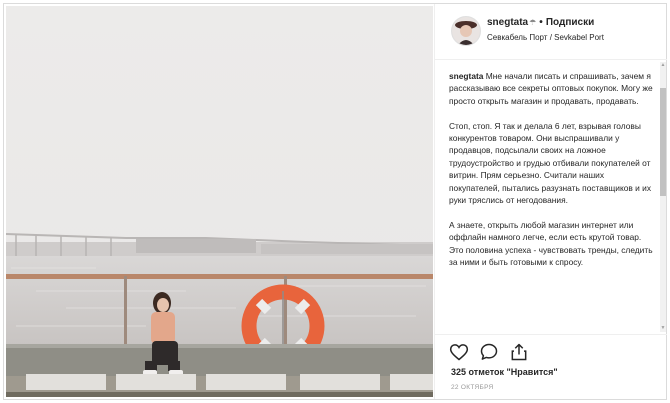 The height and width of the screenshot is (403, 670). Describe the element at coordinates (504, 372) in the screenshot. I see `likes-count: 325 отметок "Нравится"` at that location.